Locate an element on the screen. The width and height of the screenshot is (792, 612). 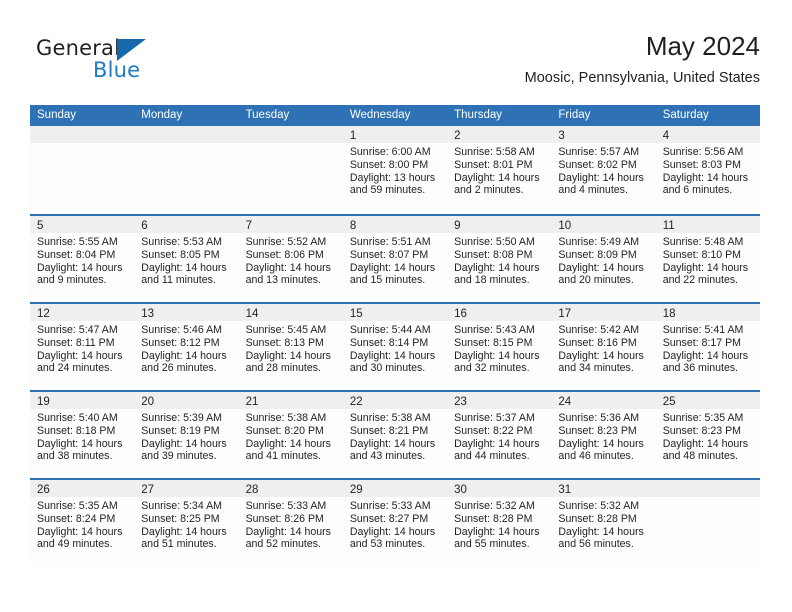
daylight-text-cont: and 24 minutes. is located at coordinates (75, 368).